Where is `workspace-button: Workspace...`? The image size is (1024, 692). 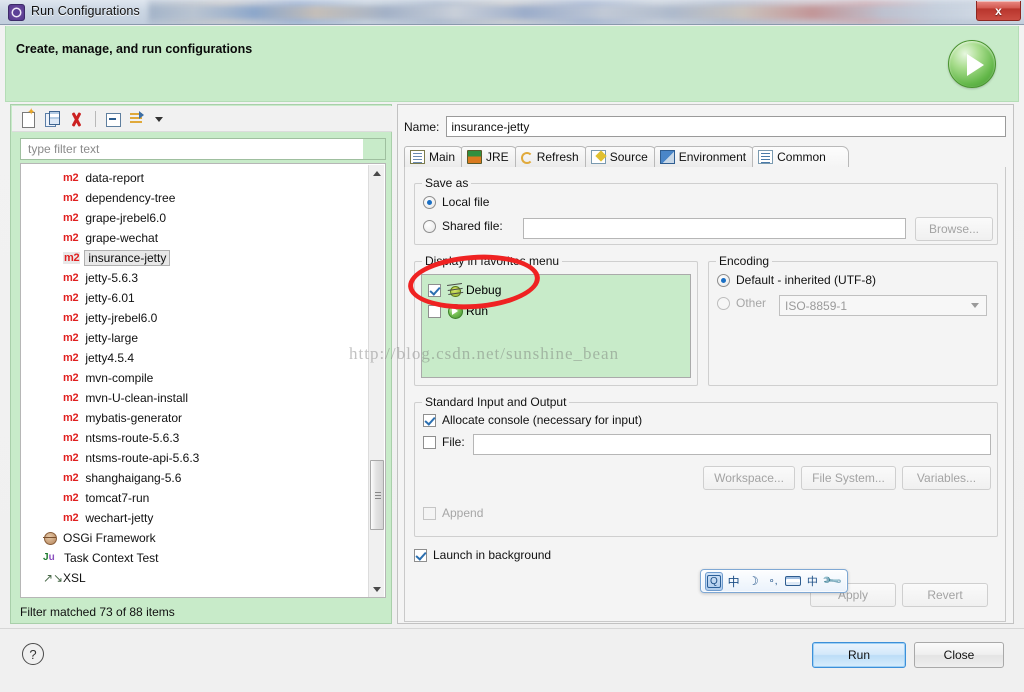 workspace-button: Workspace... is located at coordinates (749, 478).